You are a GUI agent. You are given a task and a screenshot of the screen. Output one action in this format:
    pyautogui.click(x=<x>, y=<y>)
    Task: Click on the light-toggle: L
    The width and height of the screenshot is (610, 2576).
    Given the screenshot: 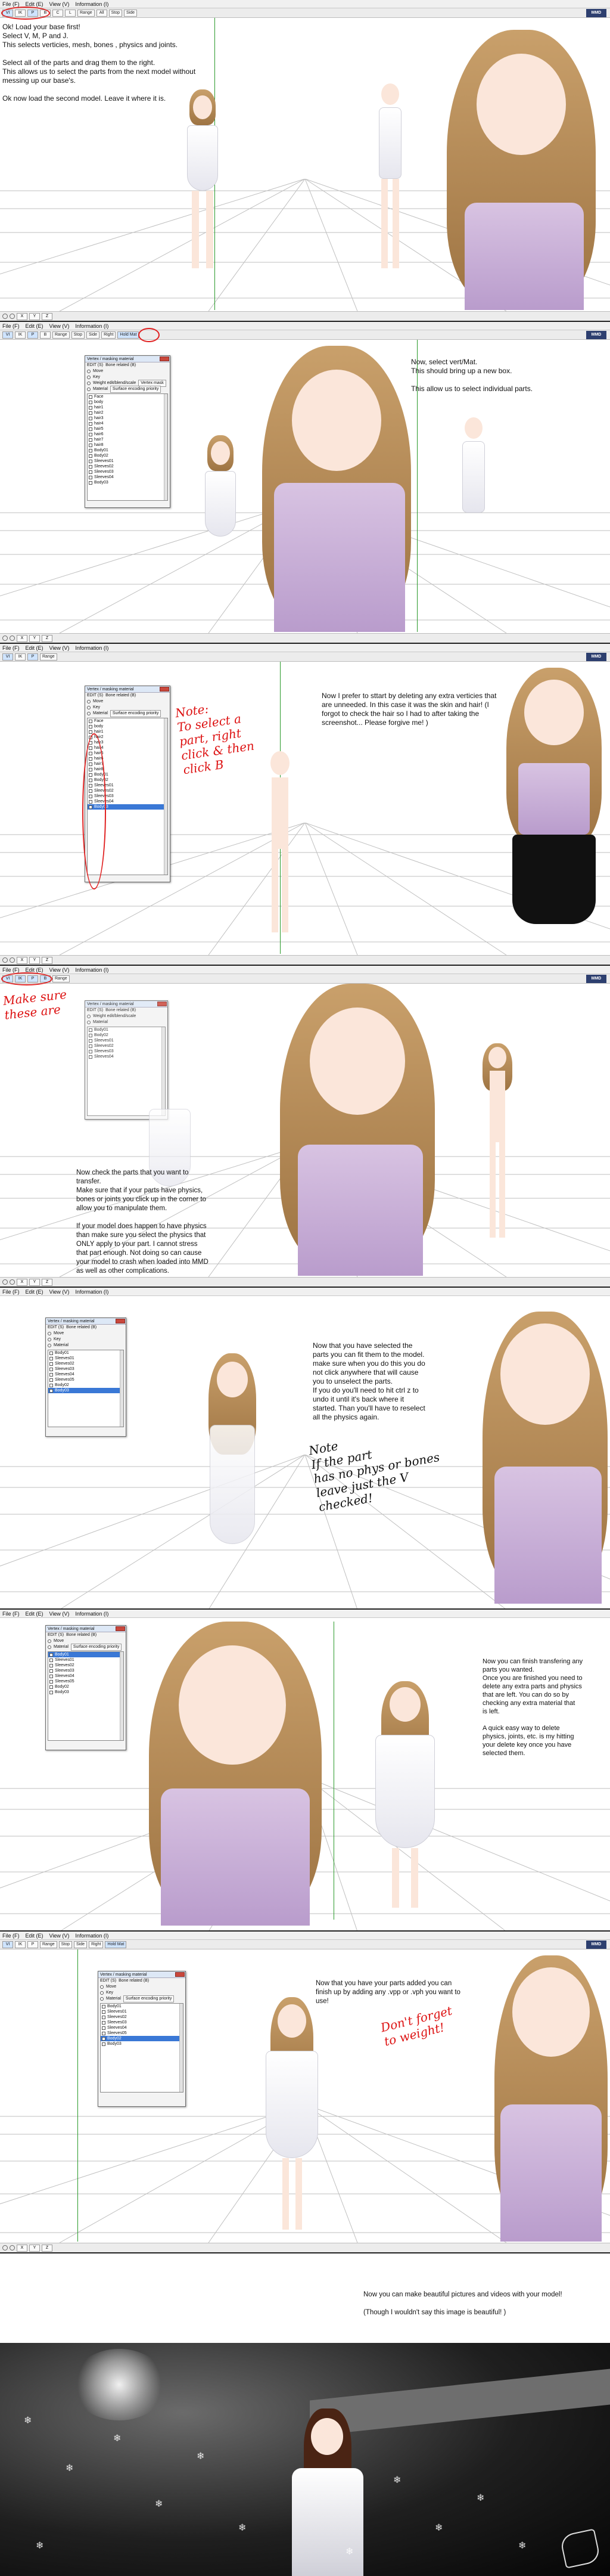 What is the action you would take?
    pyautogui.click(x=70, y=13)
    